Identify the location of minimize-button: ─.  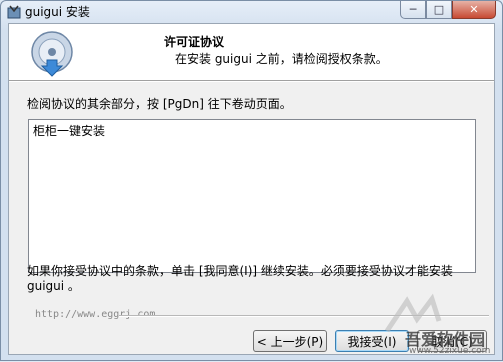
(413, 10).